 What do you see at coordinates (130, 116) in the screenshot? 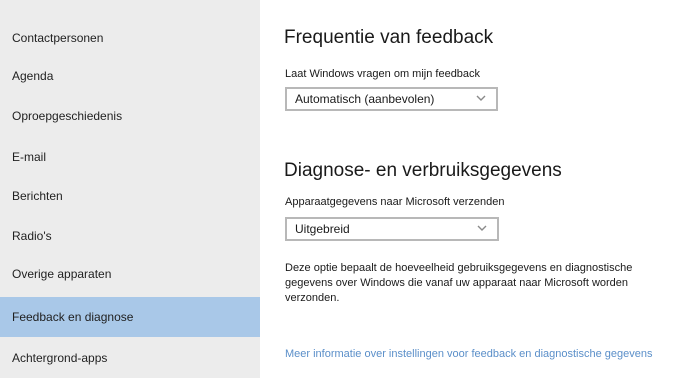
I see `sidebar-item-oproepgeschiedenis: Oproepgeschiedenis` at bounding box center [130, 116].